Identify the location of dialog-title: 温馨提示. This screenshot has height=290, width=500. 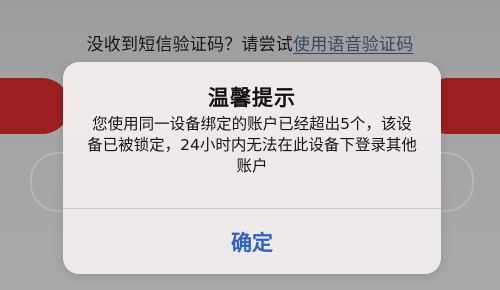
(252, 98).